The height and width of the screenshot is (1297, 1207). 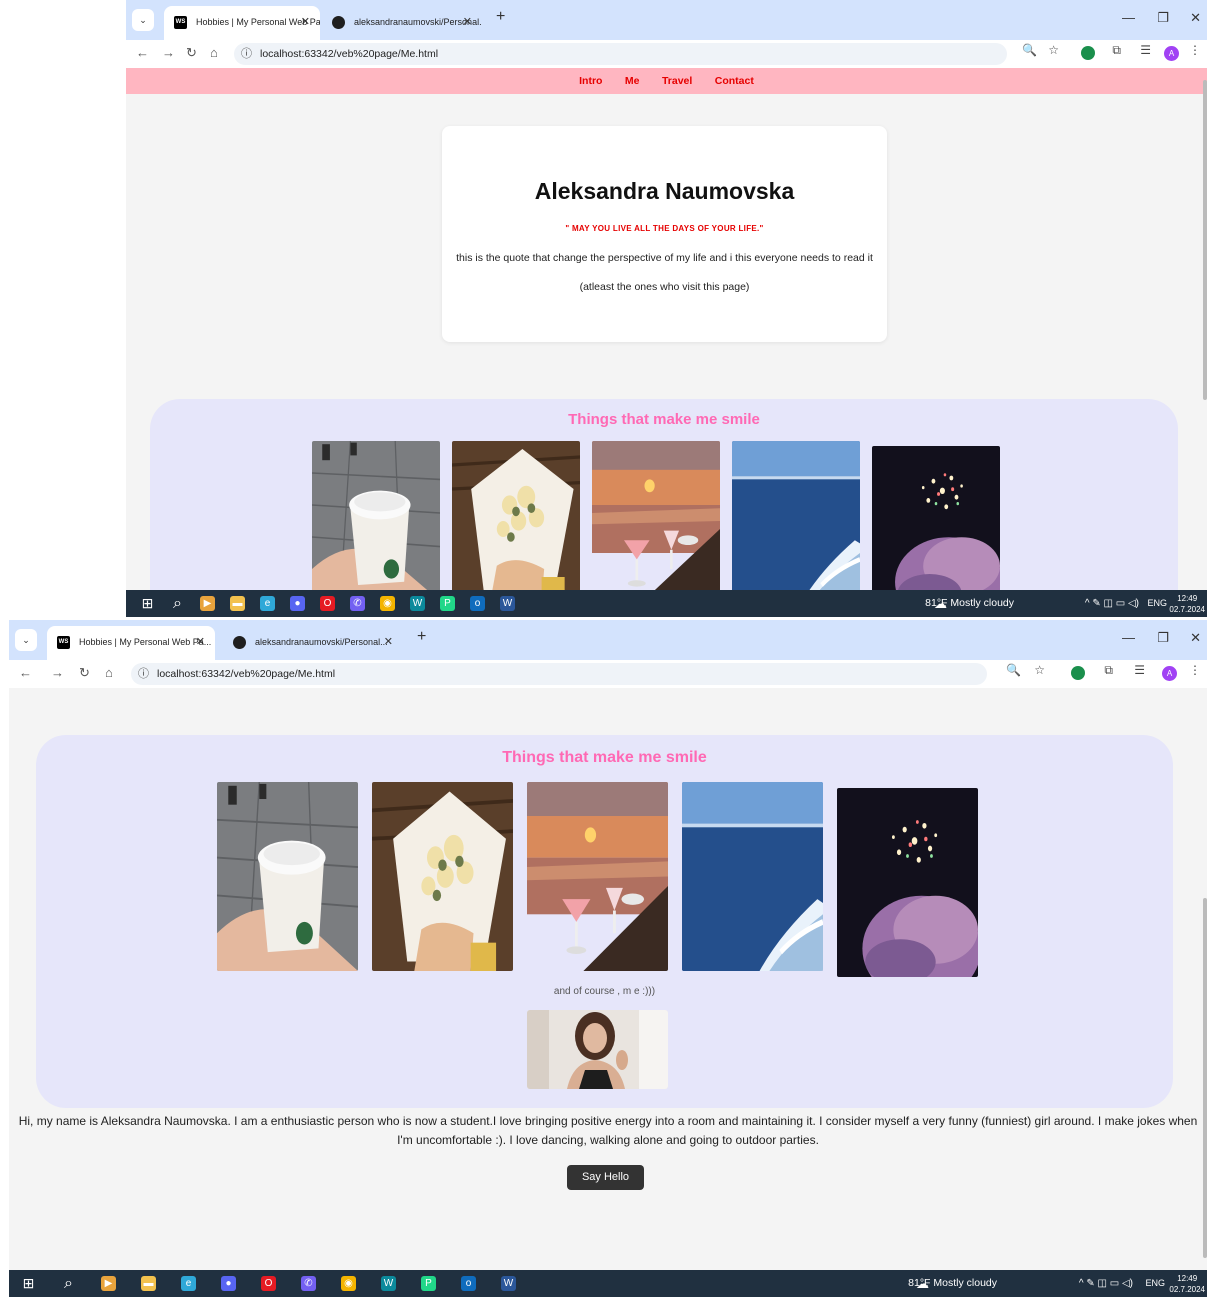 I want to click on nav-contact: Contact, so click(x=734, y=81).